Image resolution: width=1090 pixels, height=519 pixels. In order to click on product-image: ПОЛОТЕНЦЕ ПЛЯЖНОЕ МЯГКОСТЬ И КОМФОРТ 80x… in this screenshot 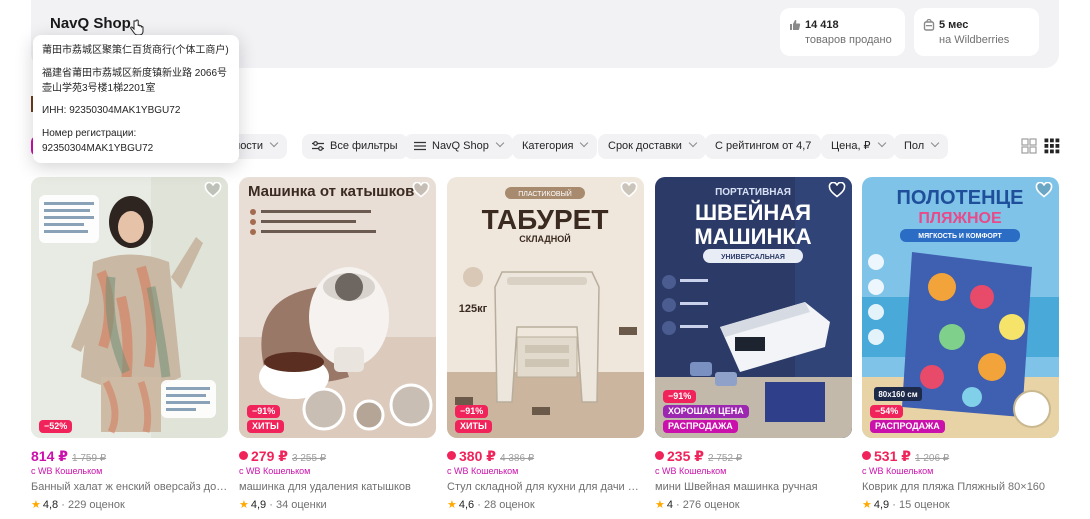, I will do `click(960, 307)`.